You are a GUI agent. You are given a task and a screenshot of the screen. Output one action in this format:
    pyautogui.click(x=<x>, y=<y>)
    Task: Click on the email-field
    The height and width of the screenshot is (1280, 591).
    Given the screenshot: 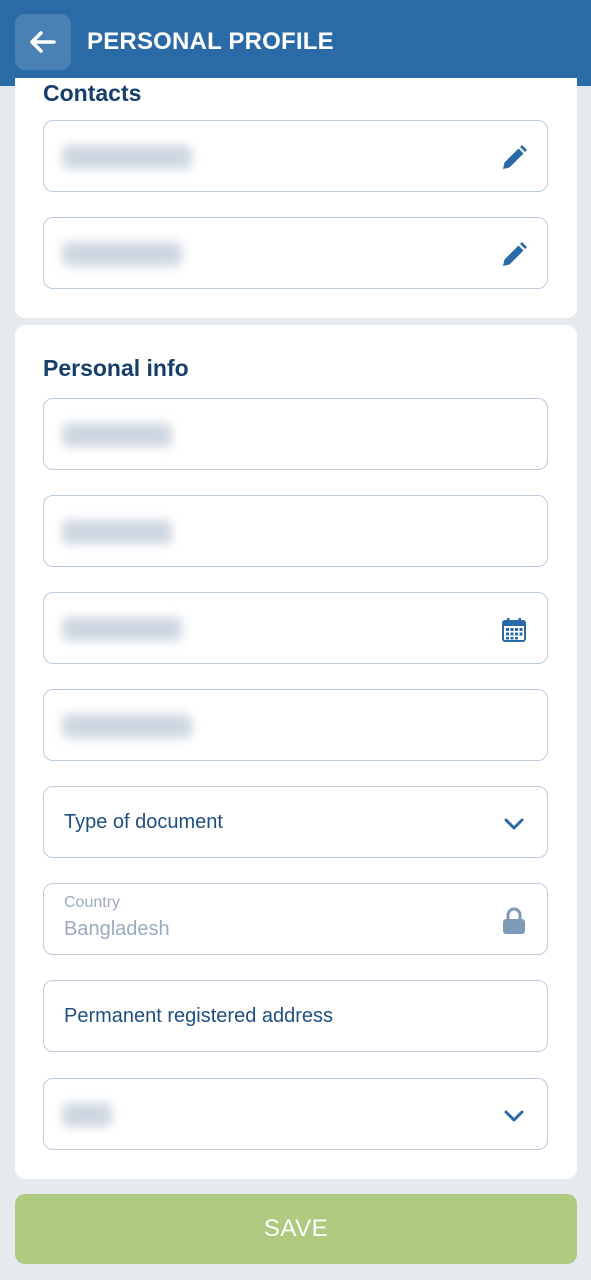 What is the action you would take?
    pyautogui.click(x=295, y=253)
    